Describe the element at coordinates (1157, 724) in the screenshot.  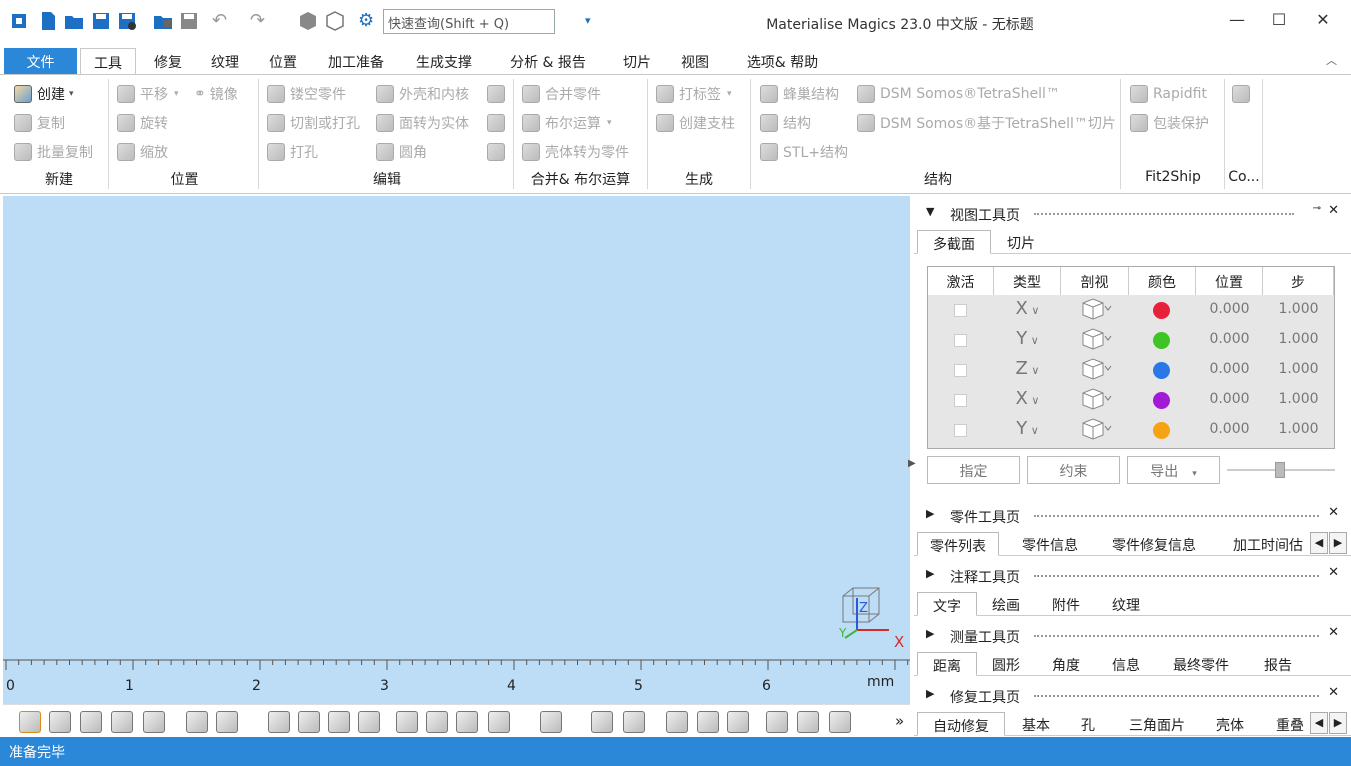
I see `tab-triangles: 三角面片` at that location.